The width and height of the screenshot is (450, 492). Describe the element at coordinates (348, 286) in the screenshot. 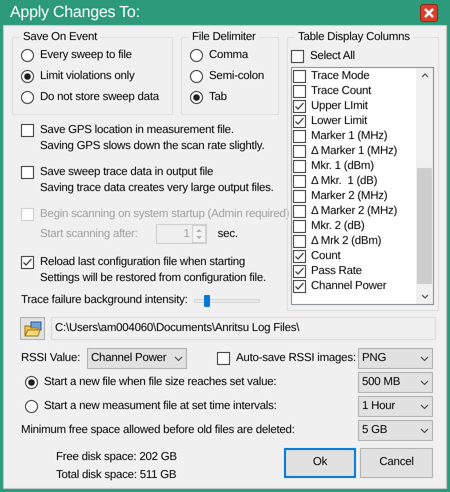

I see `column-label: Channel Power` at that location.